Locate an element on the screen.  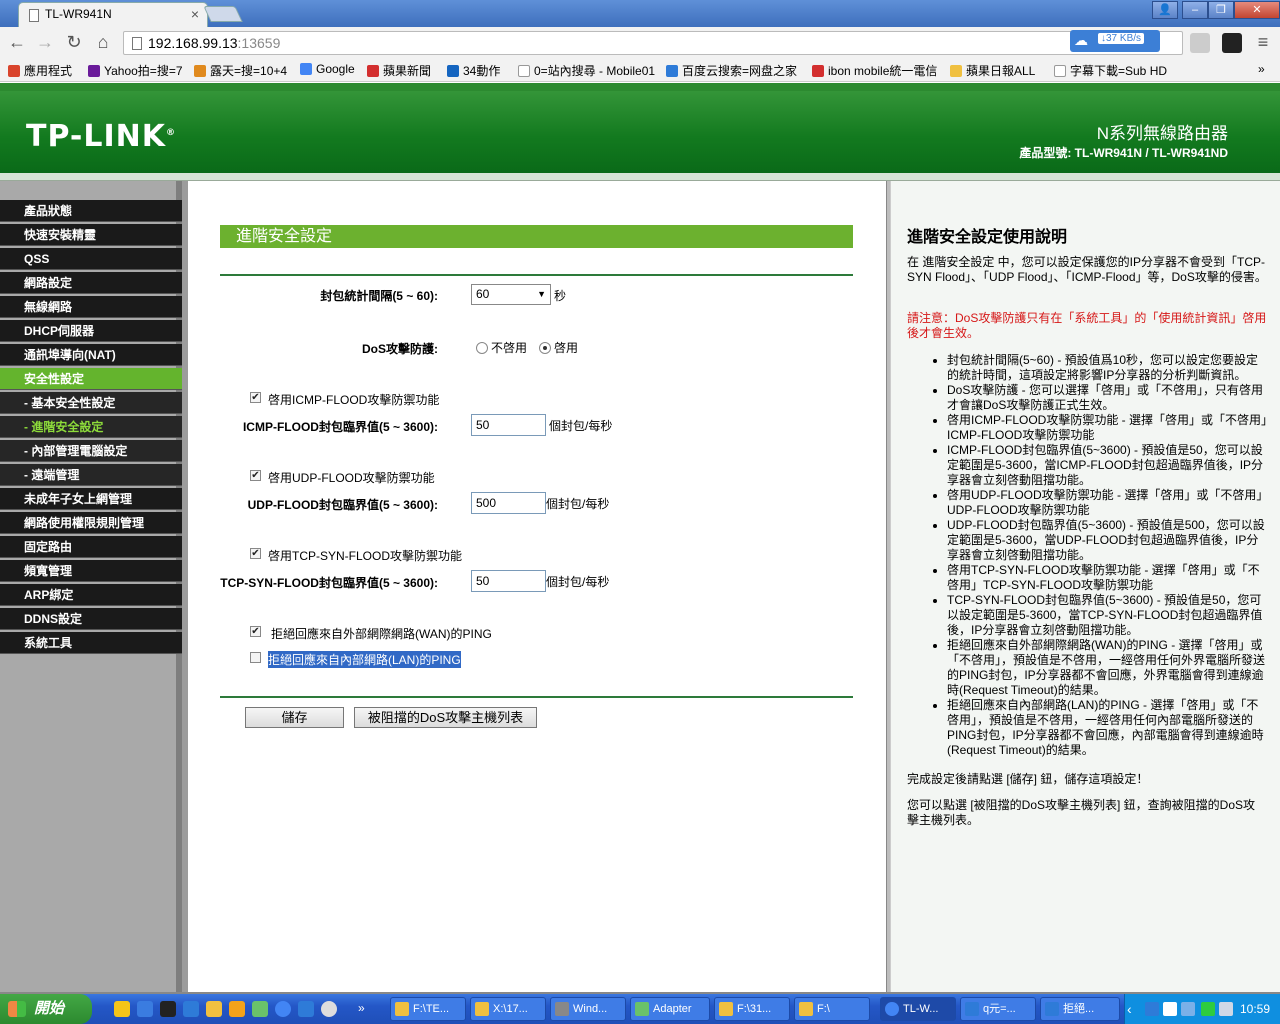
interval-select: 60 ▼ is located at coordinates (511, 294).